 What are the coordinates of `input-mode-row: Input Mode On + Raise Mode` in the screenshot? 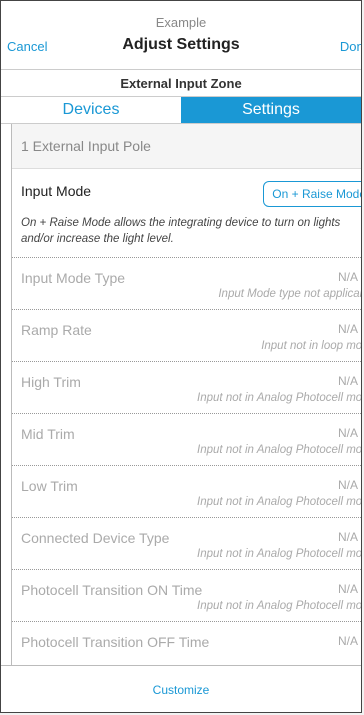 It's located at (186, 192).